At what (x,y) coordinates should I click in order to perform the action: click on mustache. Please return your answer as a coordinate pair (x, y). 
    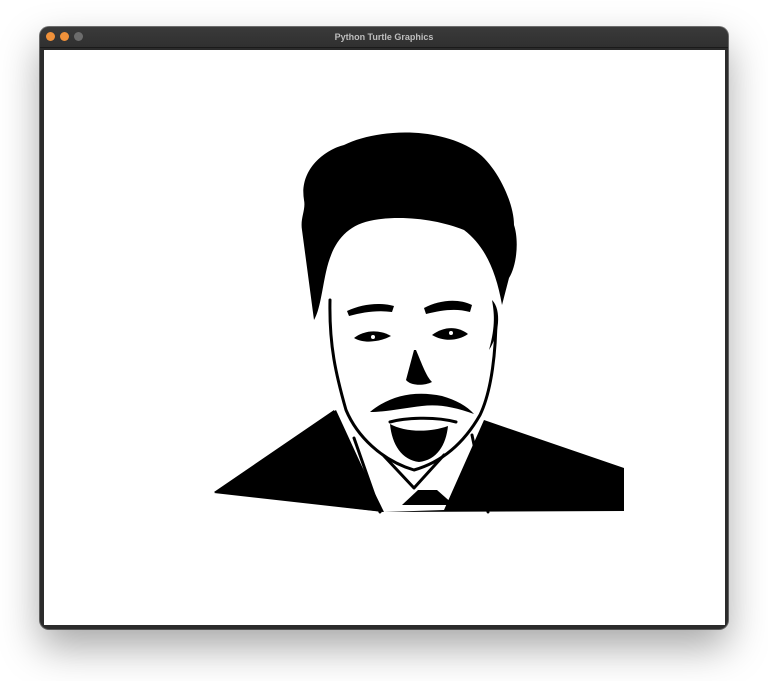
    Looking at the image, I should click on (422, 403).